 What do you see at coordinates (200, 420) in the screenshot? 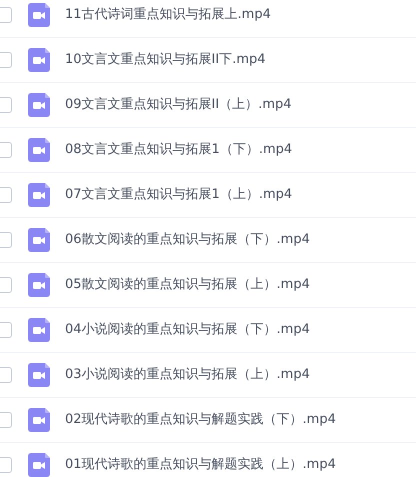
I see `file-name: 02现代诗歌的重点知识与解题实践（下）.mp4` at bounding box center [200, 420].